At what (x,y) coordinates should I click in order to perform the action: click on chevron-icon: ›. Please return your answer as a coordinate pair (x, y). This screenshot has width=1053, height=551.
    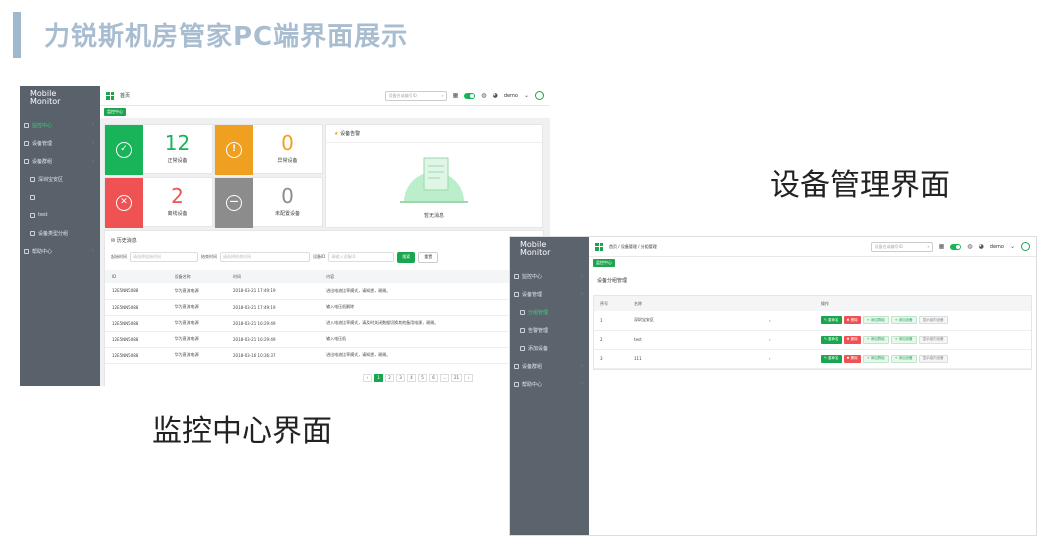
    Looking at the image, I should click on (582, 366).